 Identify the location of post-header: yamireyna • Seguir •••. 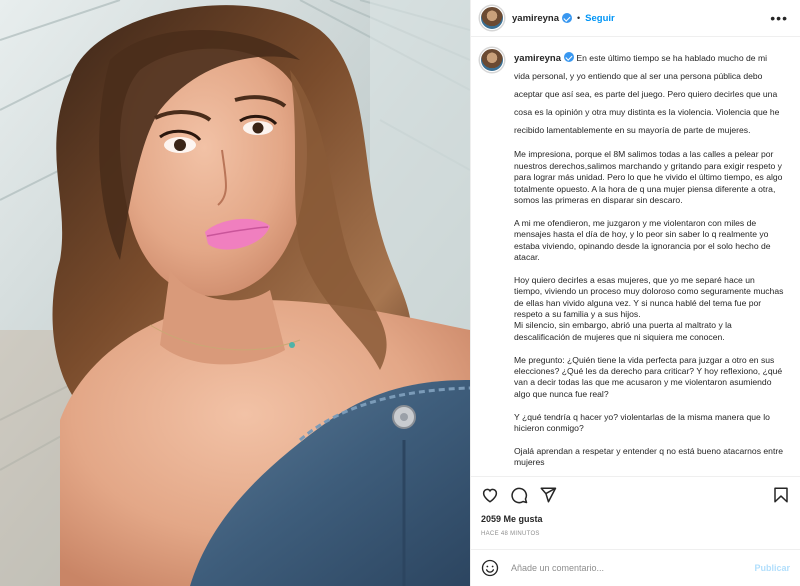
(635, 18).